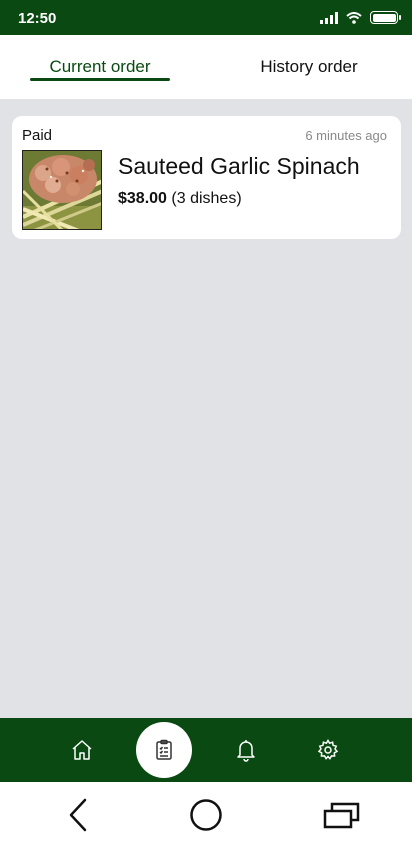 The height and width of the screenshot is (847, 412). I want to click on tab-current-order: Current order, so click(100, 67).